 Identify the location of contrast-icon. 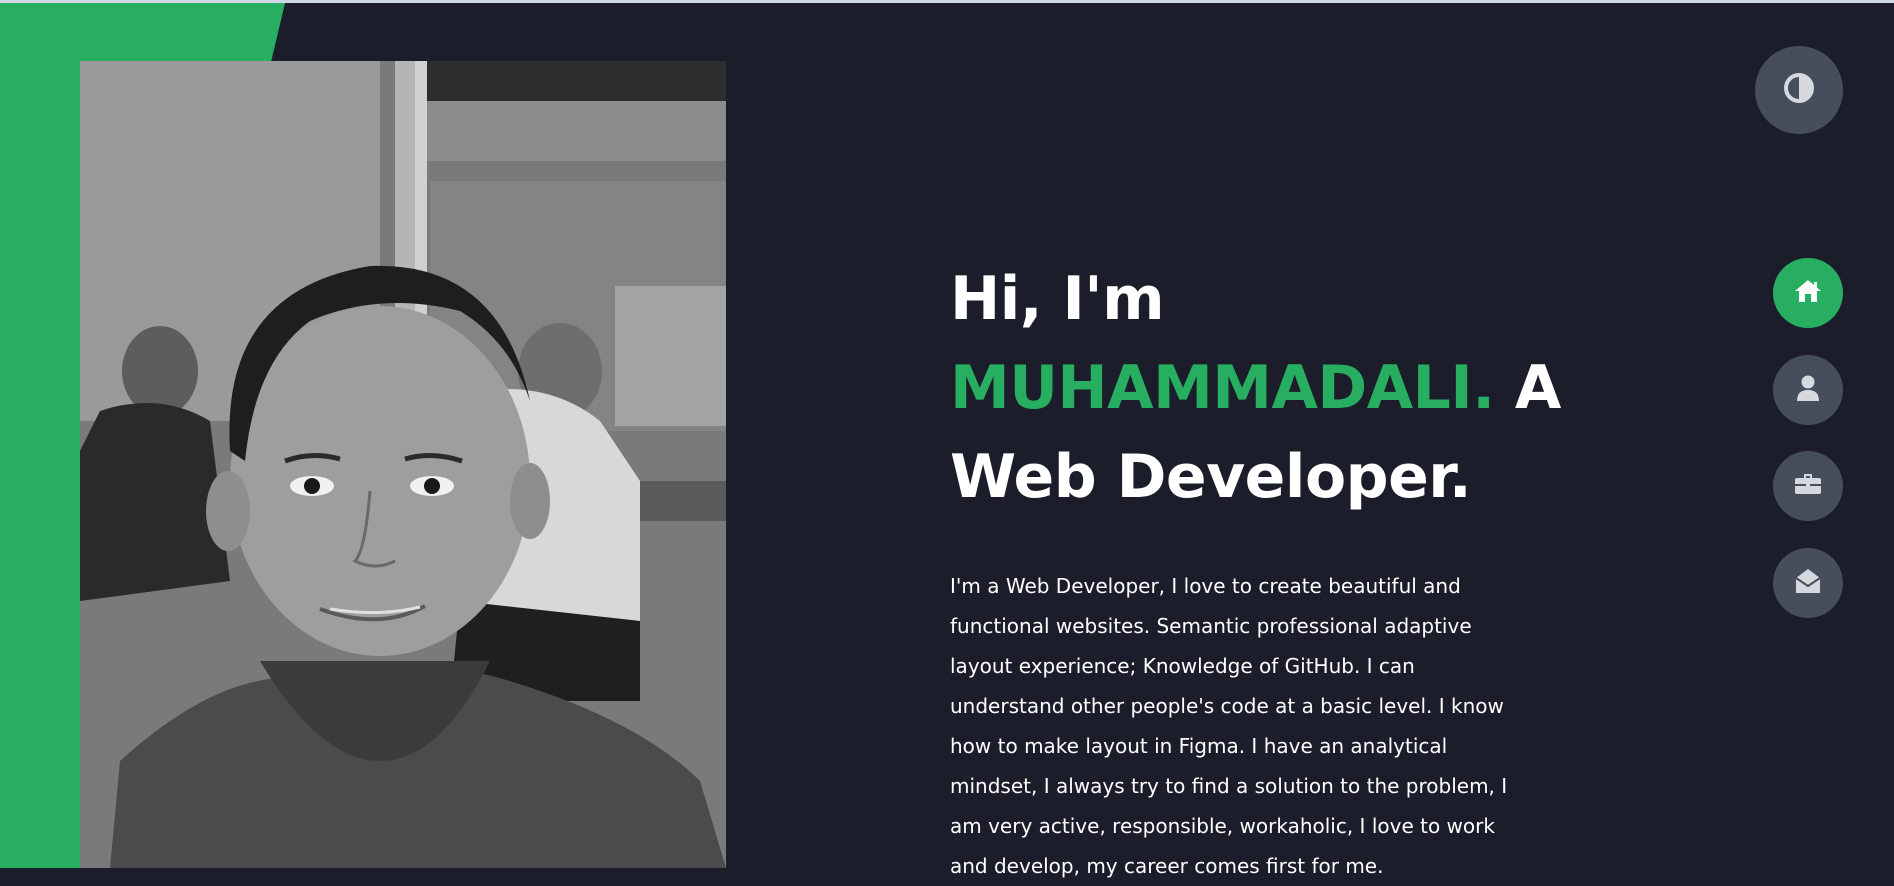
(1799, 90).